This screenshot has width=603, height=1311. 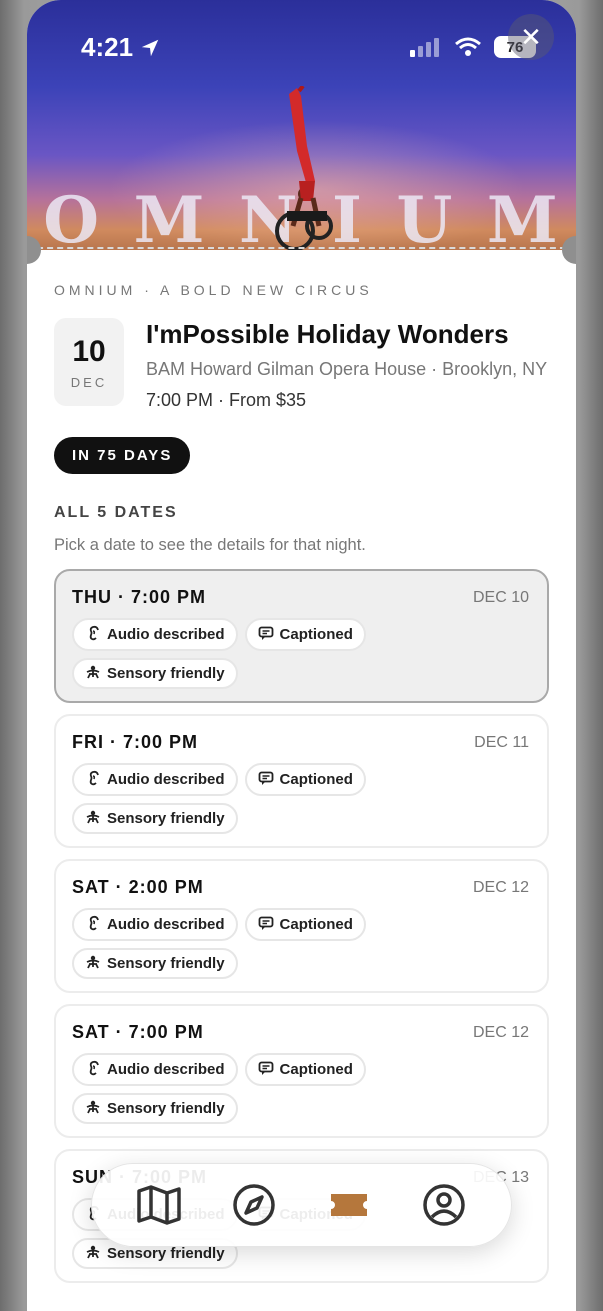 What do you see at coordinates (213, 290) in the screenshot?
I see `event-eyebrow: OMNIUM · A BOLD NEW CIRCUS` at bounding box center [213, 290].